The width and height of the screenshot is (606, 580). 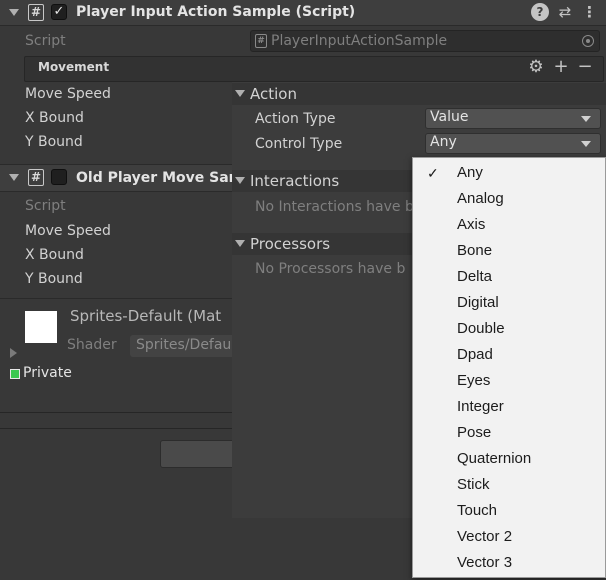 What do you see at coordinates (509, 173) in the screenshot?
I see `control-type-option-any: ✓ Any` at bounding box center [509, 173].